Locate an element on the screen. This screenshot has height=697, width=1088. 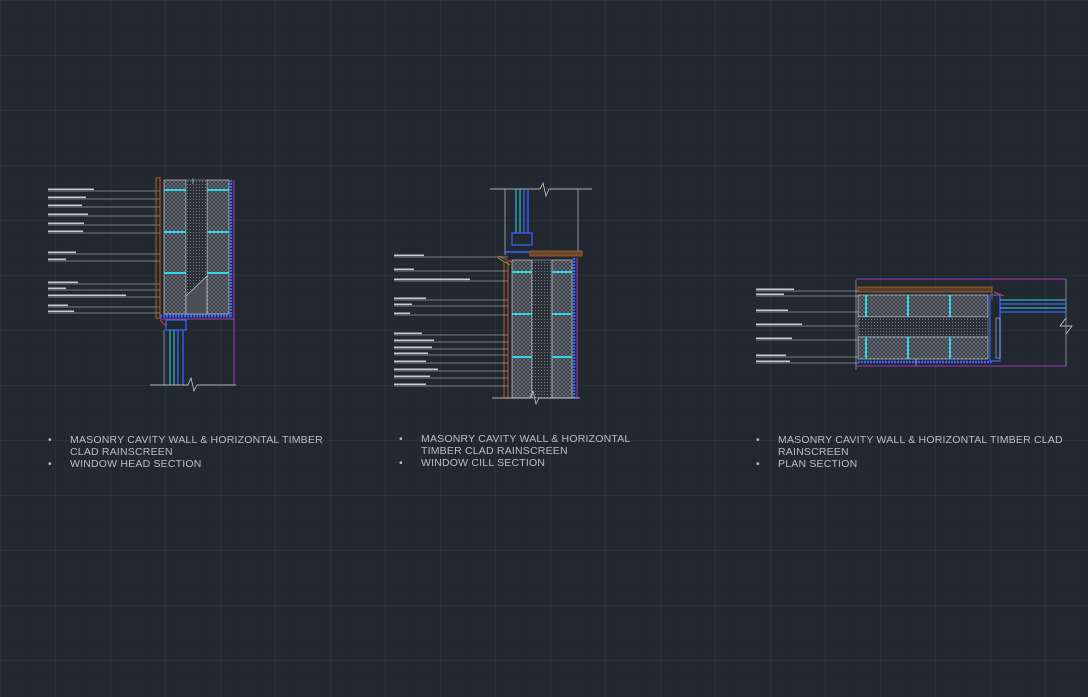
plan-outer-leaf is located at coordinates (923, 306).